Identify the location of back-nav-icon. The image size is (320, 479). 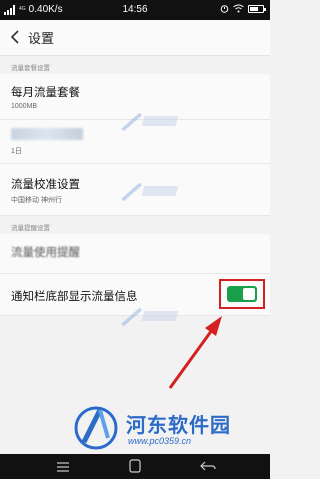
(208, 466).